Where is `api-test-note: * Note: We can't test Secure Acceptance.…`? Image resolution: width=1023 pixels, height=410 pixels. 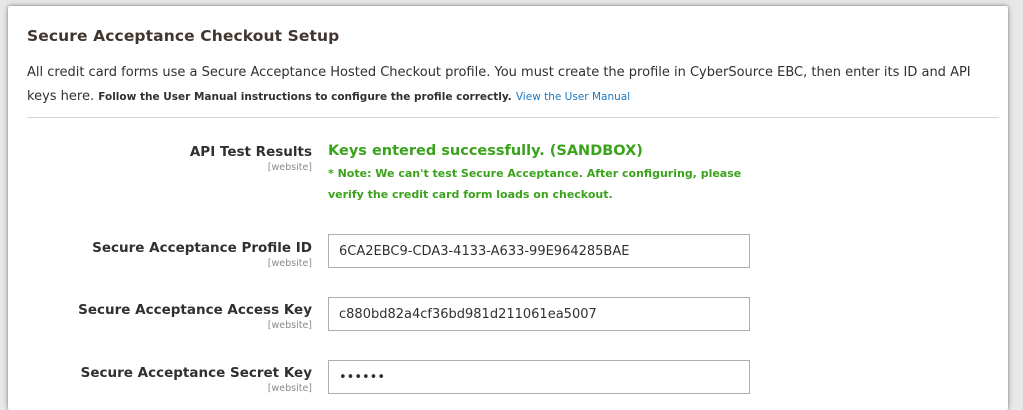 api-test-note: * Note: We can't test Secure Acceptance.… is located at coordinates (535, 184).